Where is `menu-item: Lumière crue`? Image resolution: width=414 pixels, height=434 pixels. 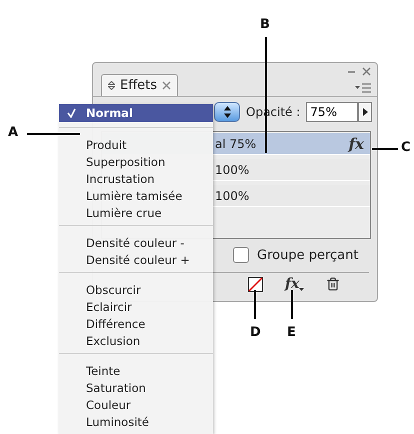
menu-item: Lumière crue is located at coordinates (136, 212).